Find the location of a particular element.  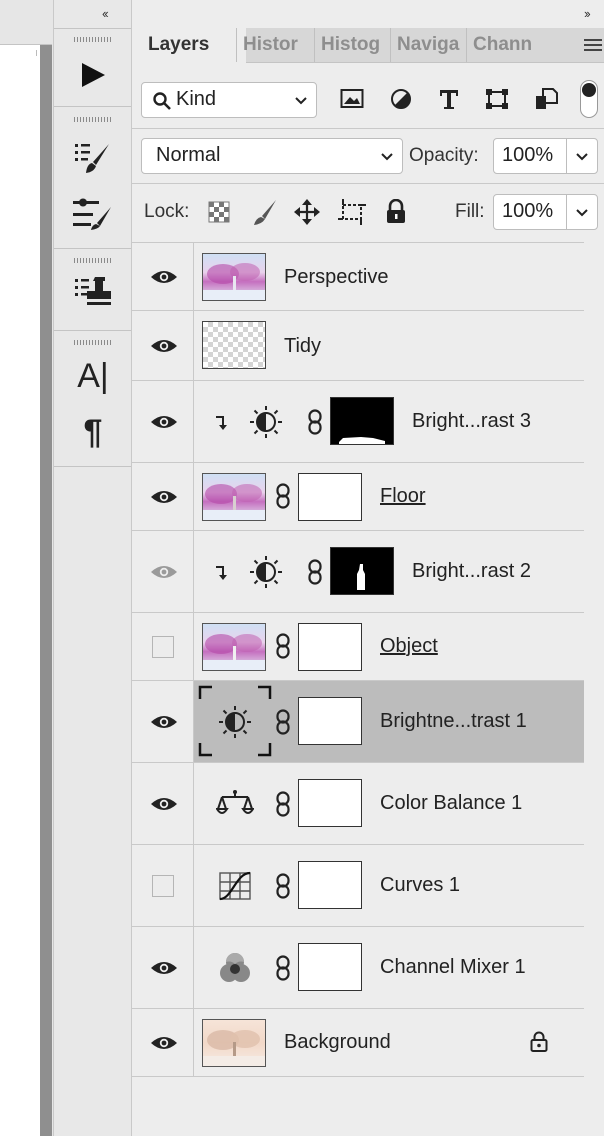

shape-layer-filter-icon is located at coordinates (497, 99).